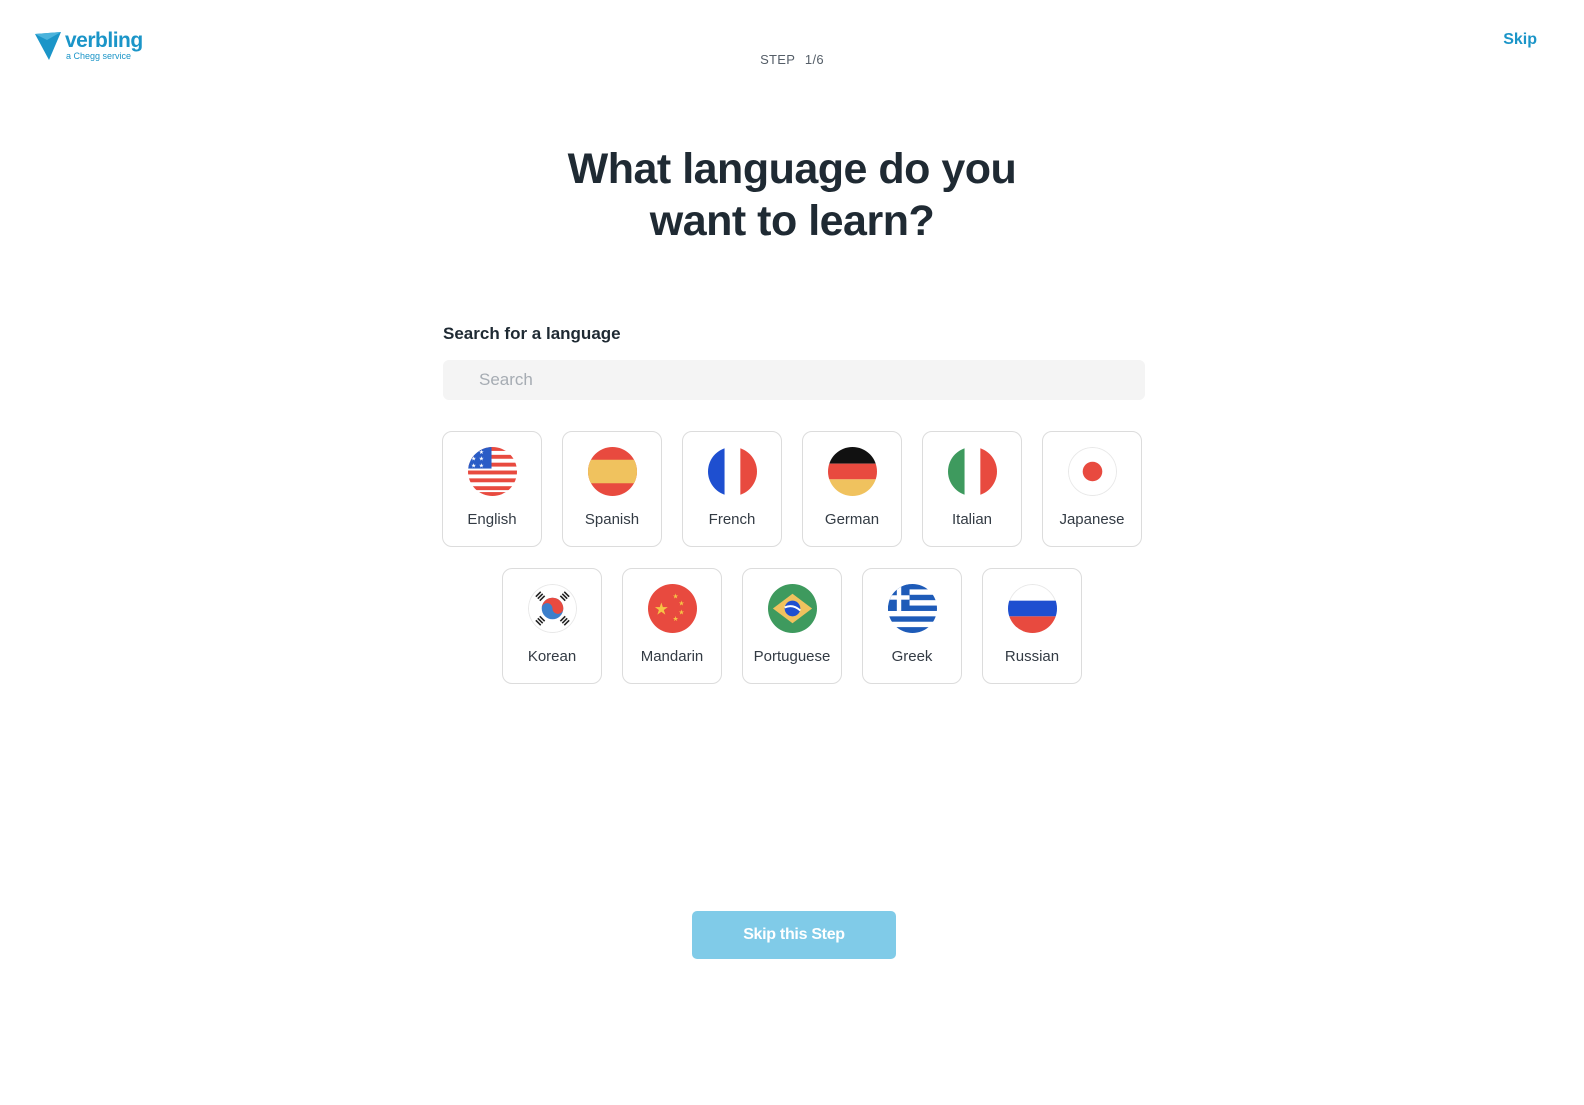 The height and width of the screenshot is (1105, 1584). I want to click on language-search-input, so click(794, 380).